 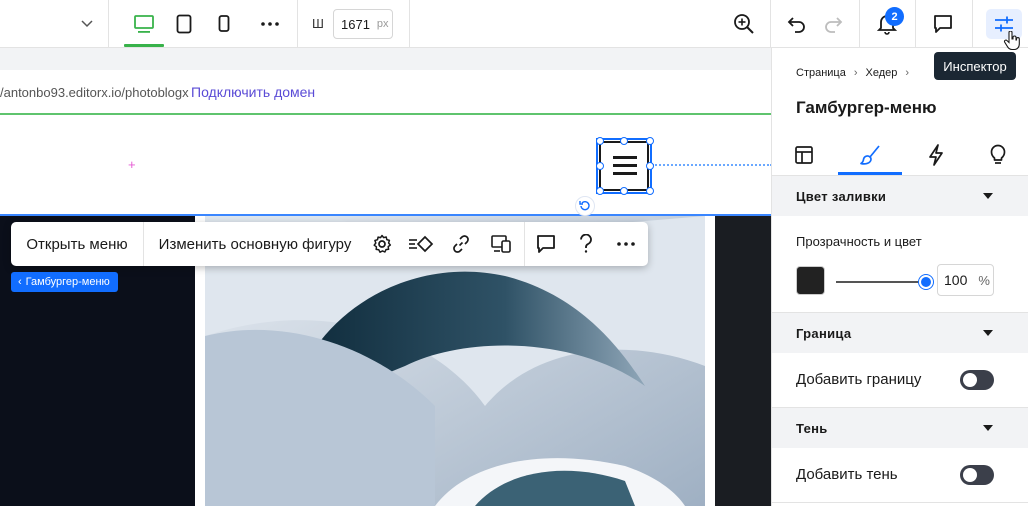 What do you see at coordinates (894, 16) in the screenshot?
I see `notifications-badge: 2` at bounding box center [894, 16].